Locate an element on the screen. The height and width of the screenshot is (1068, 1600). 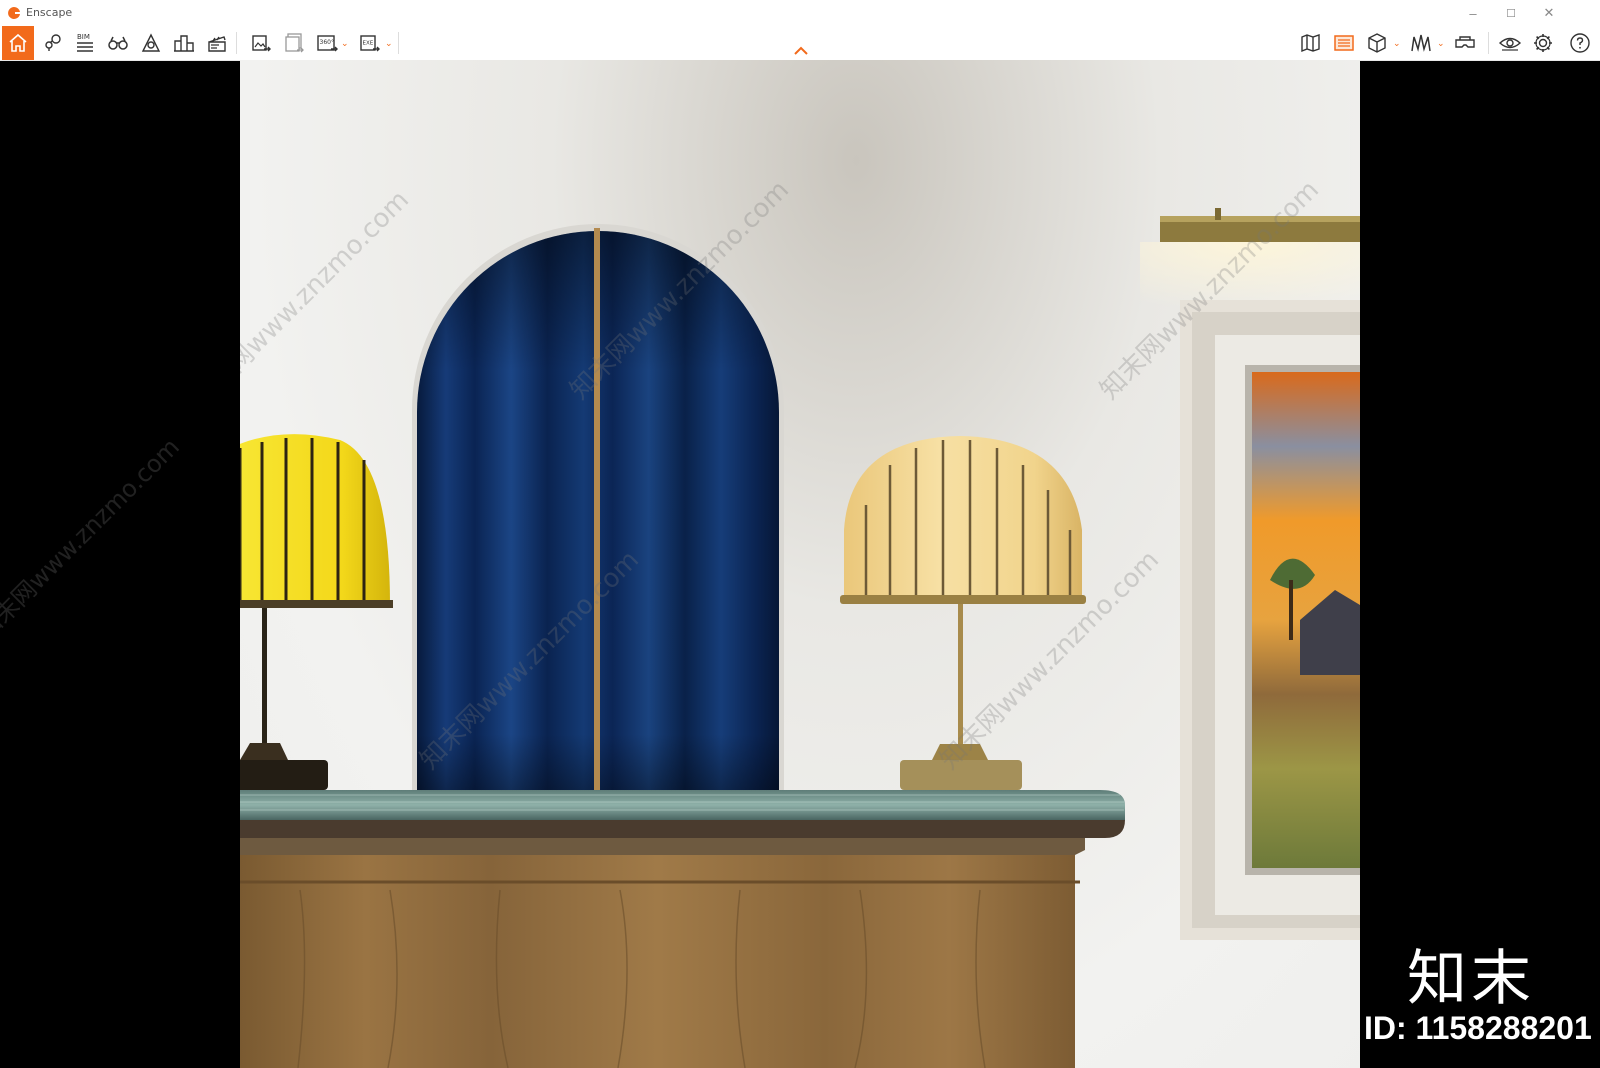
enscape-logo-icon is located at coordinates (14, 12).